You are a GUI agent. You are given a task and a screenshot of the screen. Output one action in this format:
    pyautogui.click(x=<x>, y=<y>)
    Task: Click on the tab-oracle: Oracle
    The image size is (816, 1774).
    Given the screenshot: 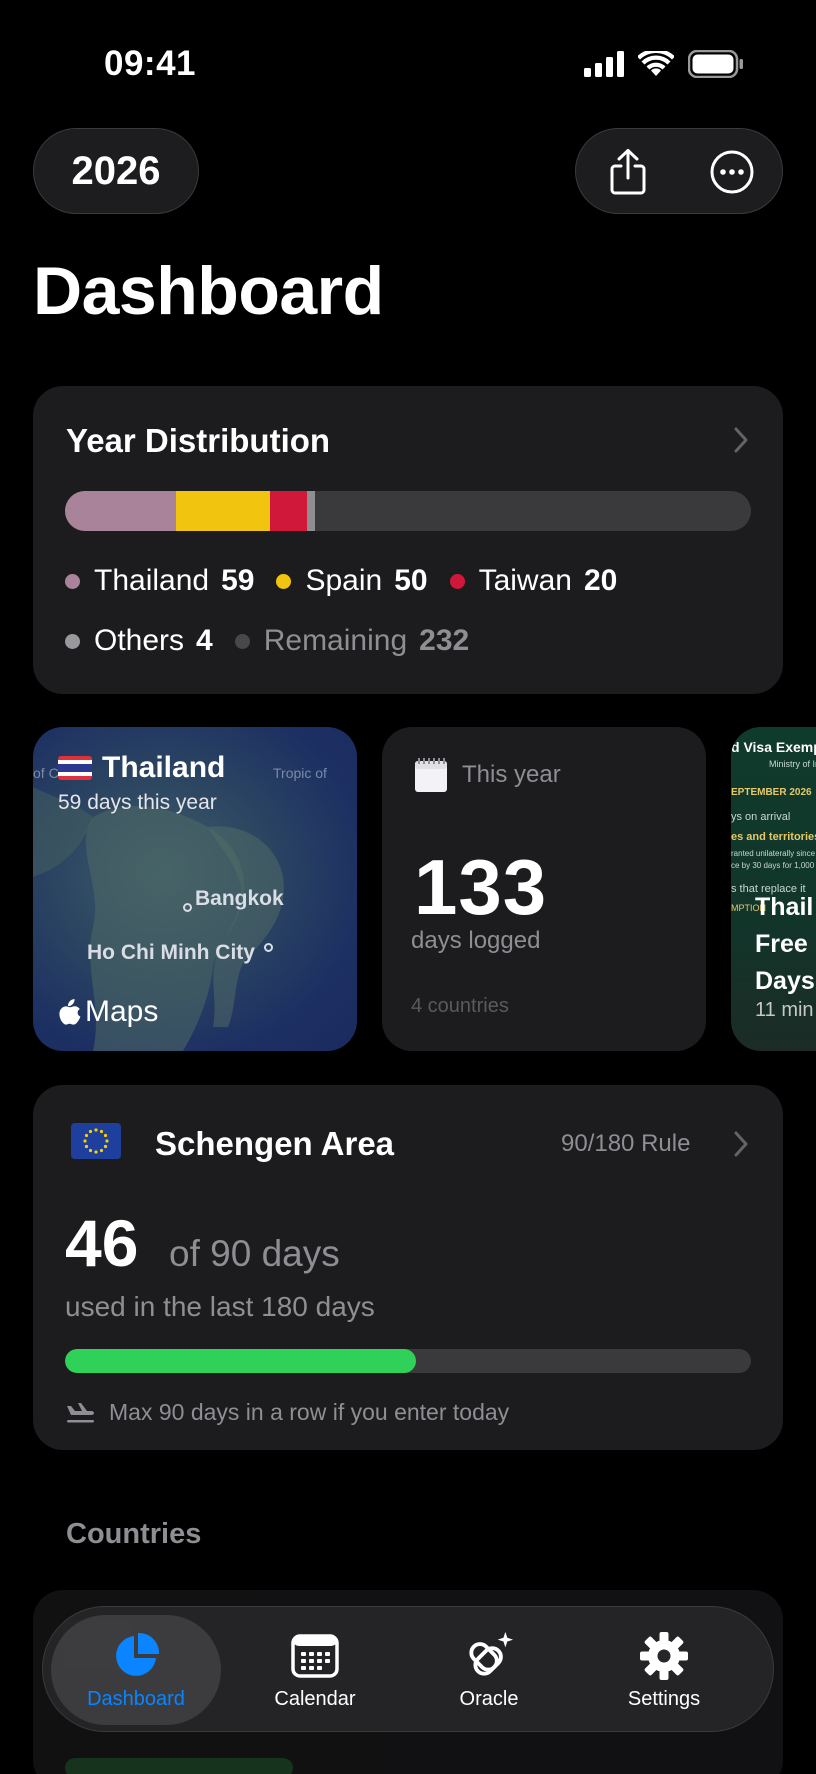 What is the action you would take?
    pyautogui.click(x=489, y=1670)
    